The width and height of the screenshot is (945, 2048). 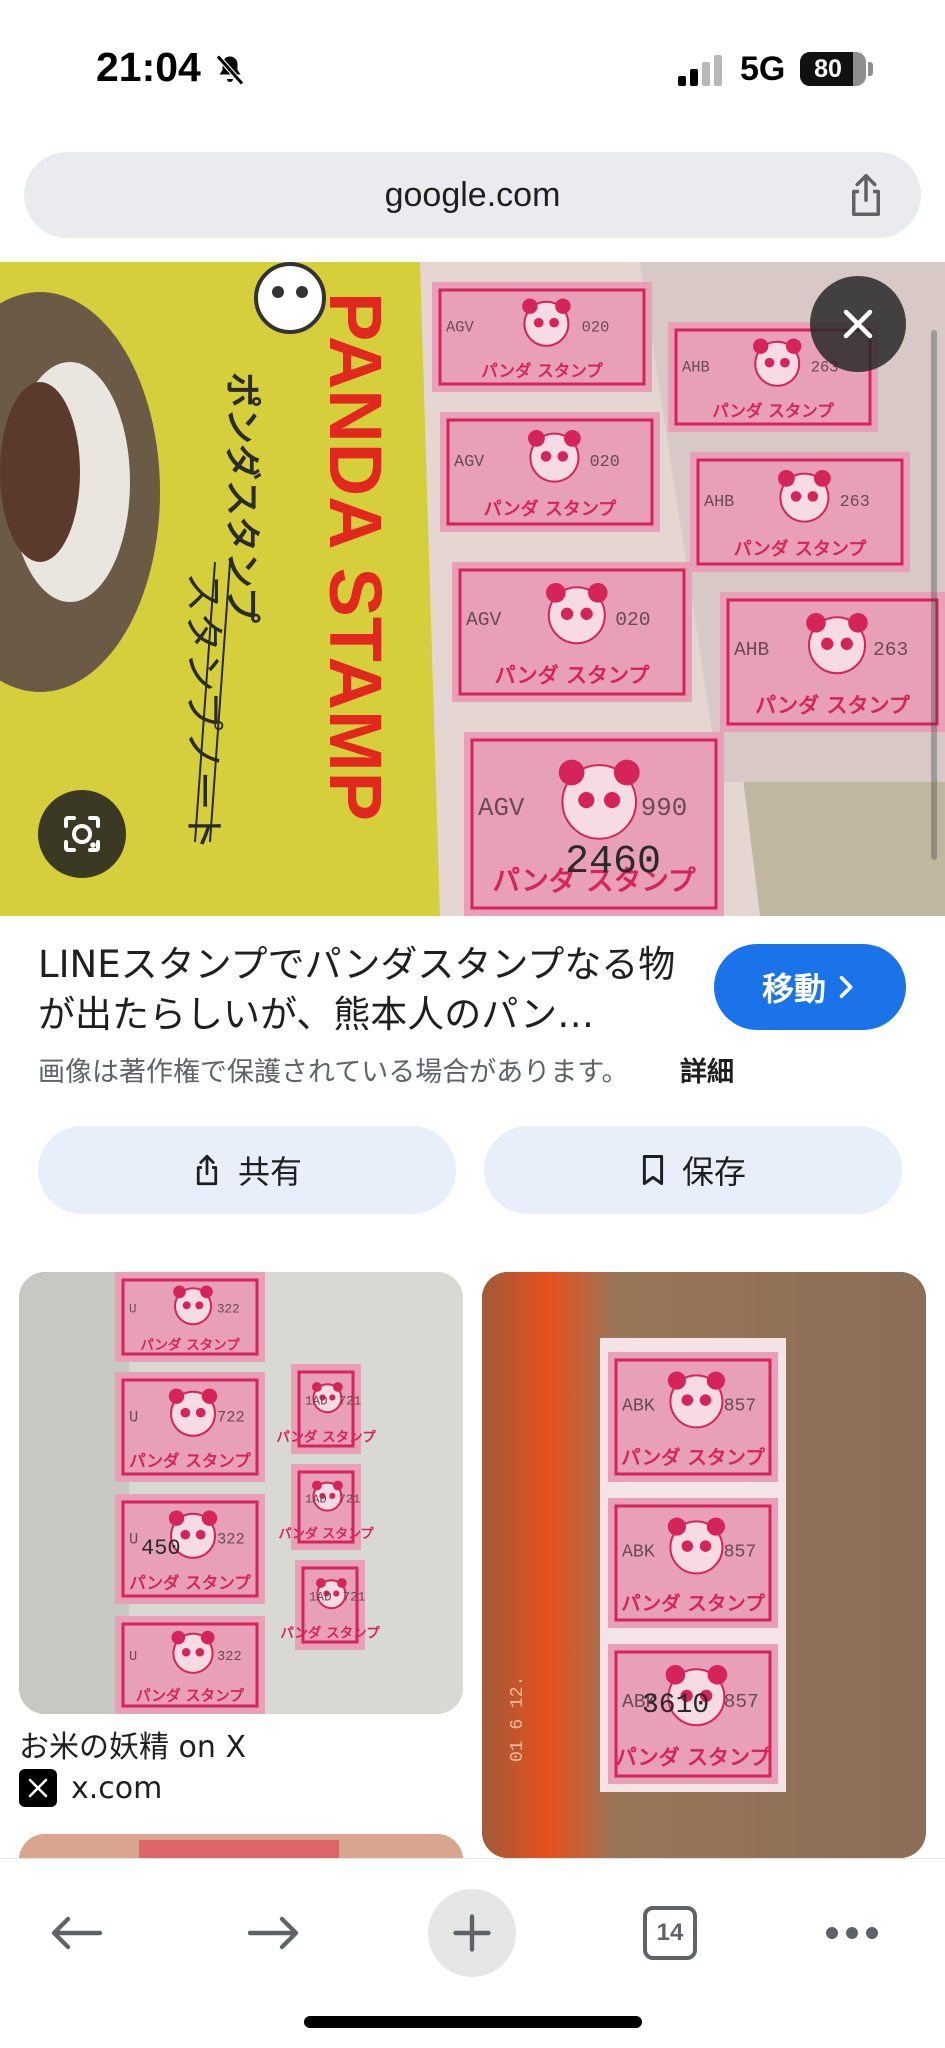 I want to click on address-bar: google.com, so click(x=472, y=195).